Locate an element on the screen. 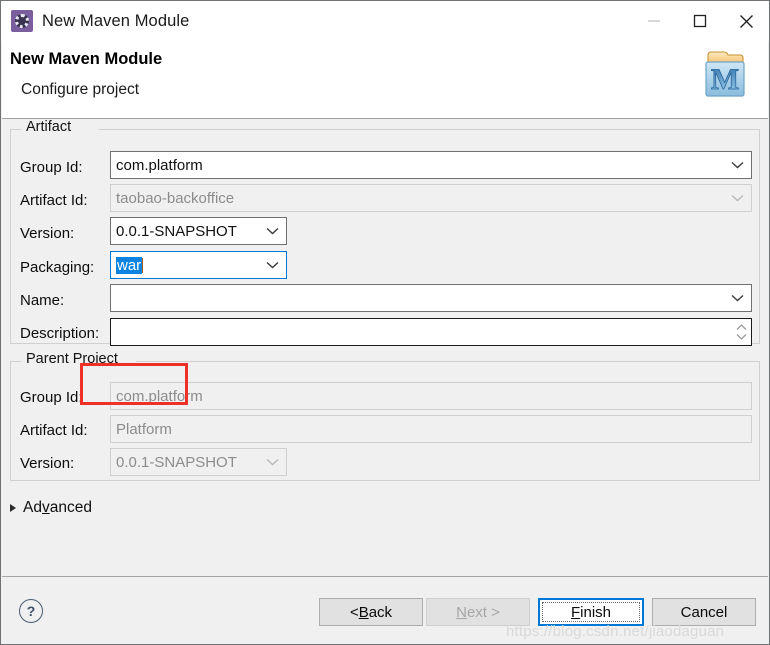 This screenshot has width=770, height=645. artifact-group-id-label: Group Id: is located at coordinates (51, 167).